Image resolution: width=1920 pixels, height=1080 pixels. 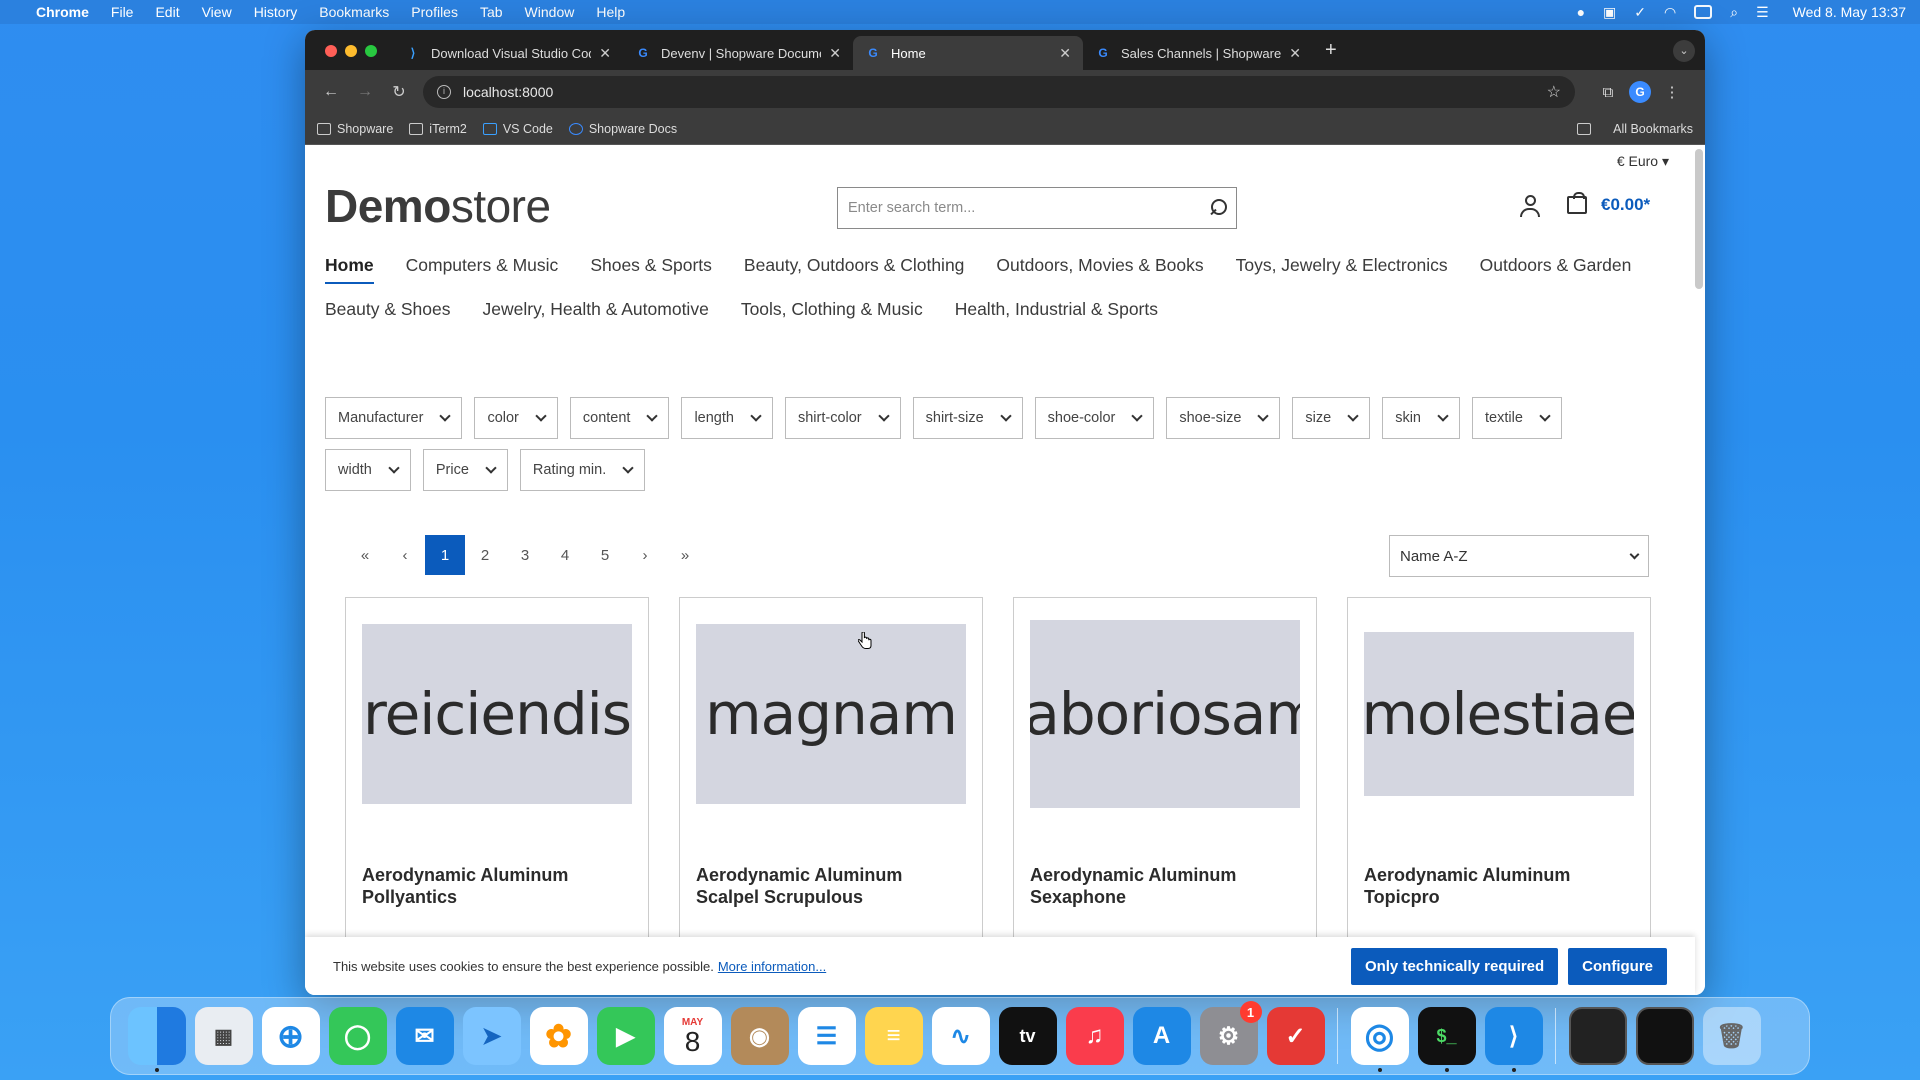 I want to click on nav-item: Outdoors, Movies & Books, so click(x=1099, y=268).